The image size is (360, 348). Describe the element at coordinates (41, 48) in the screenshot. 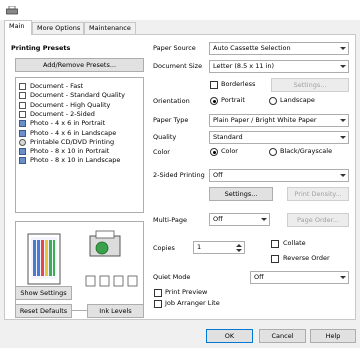

I see `printing-presets-heading: Printing Presets` at that location.